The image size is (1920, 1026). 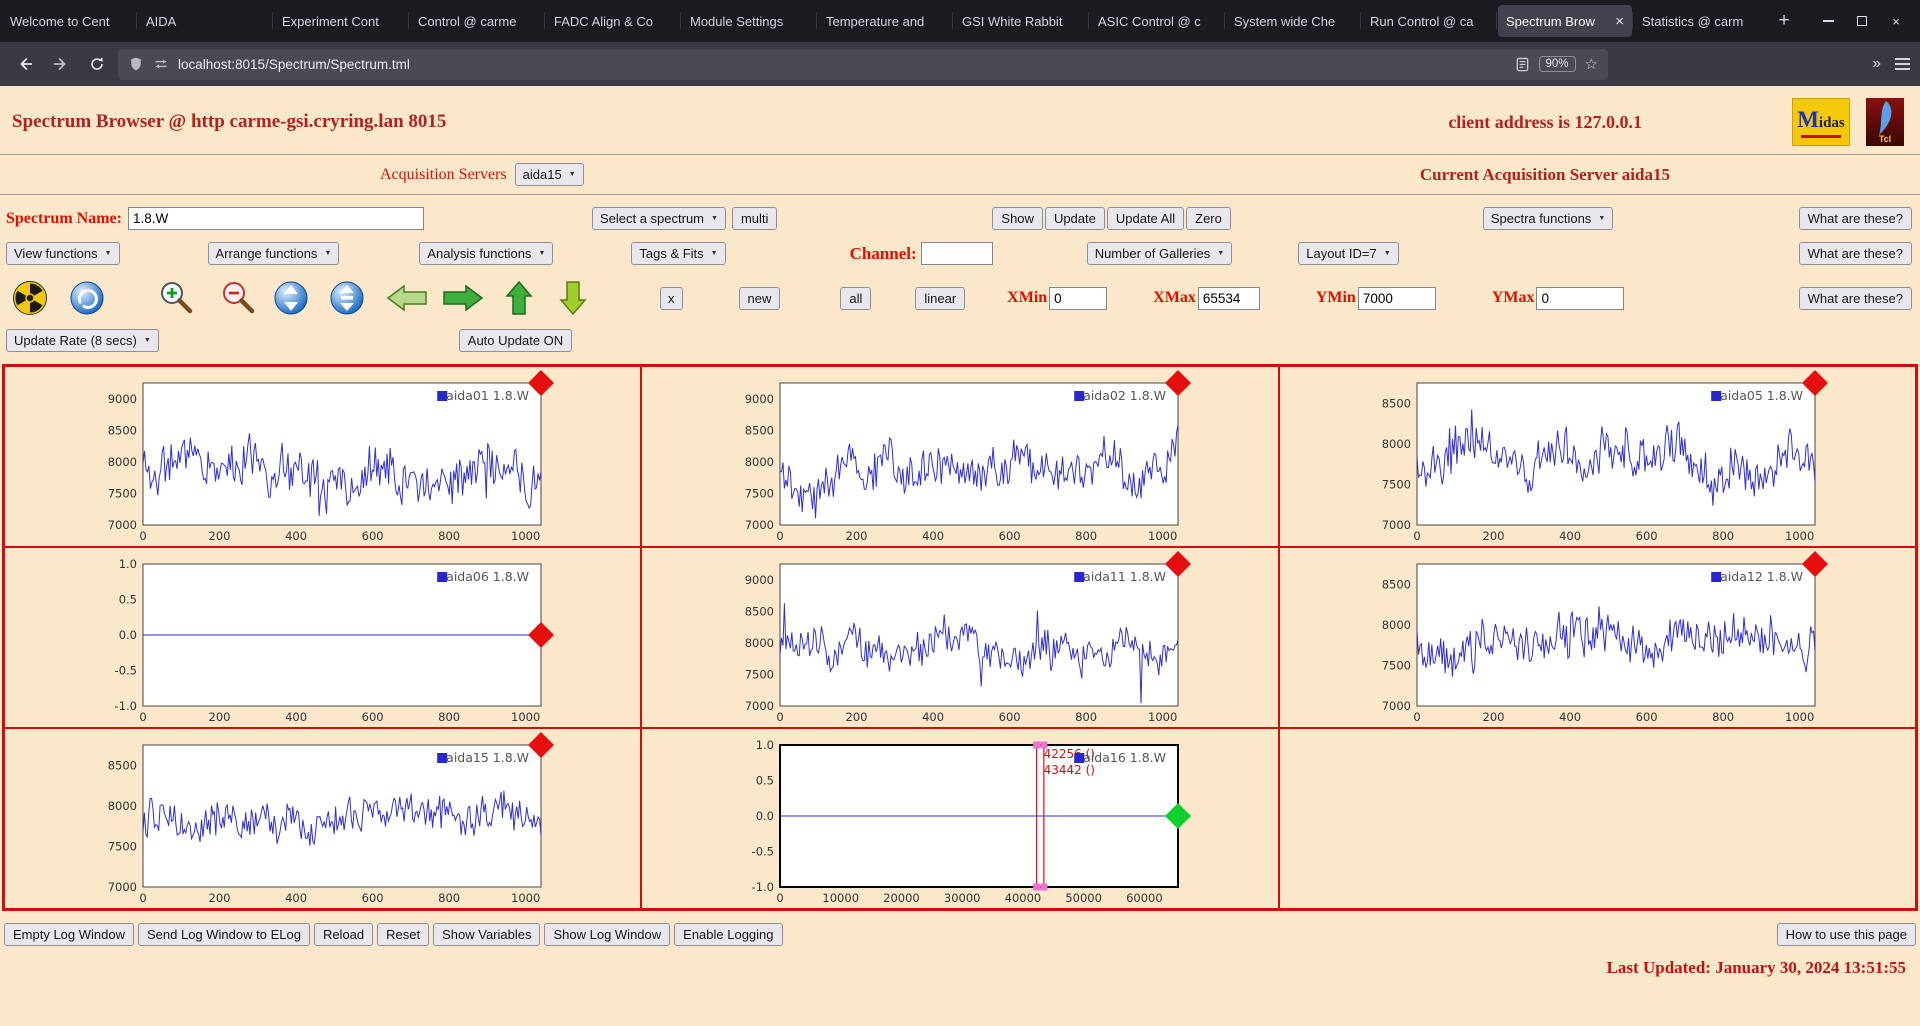 I want to click on shield-icon, so click(x=136, y=64).